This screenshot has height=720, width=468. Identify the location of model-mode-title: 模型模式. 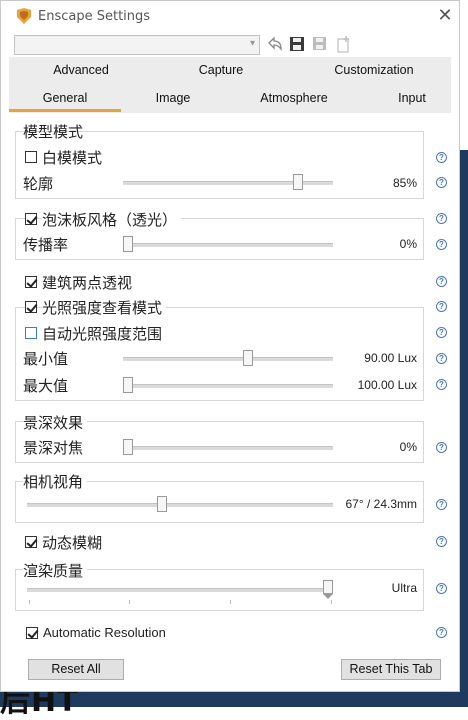
(53, 132).